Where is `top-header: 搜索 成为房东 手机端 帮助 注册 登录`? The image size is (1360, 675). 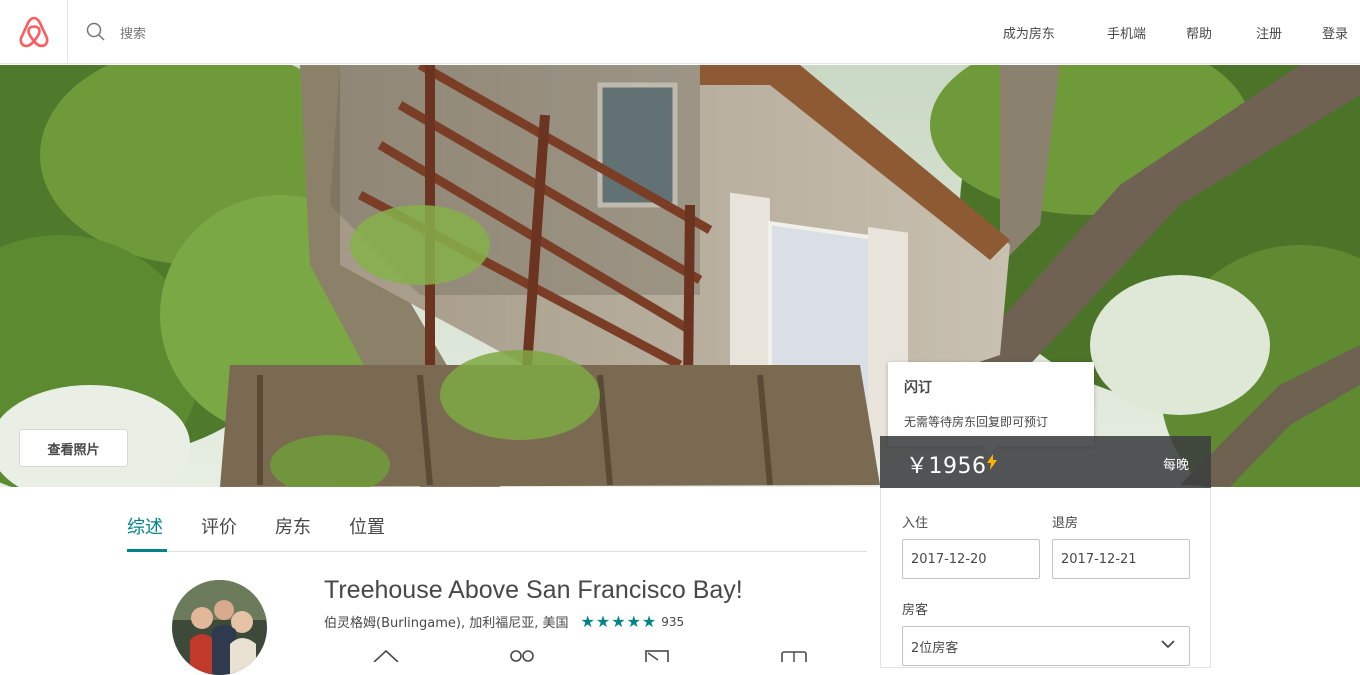 top-header: 搜索 成为房东 手机端 帮助 注册 登录 is located at coordinates (680, 32).